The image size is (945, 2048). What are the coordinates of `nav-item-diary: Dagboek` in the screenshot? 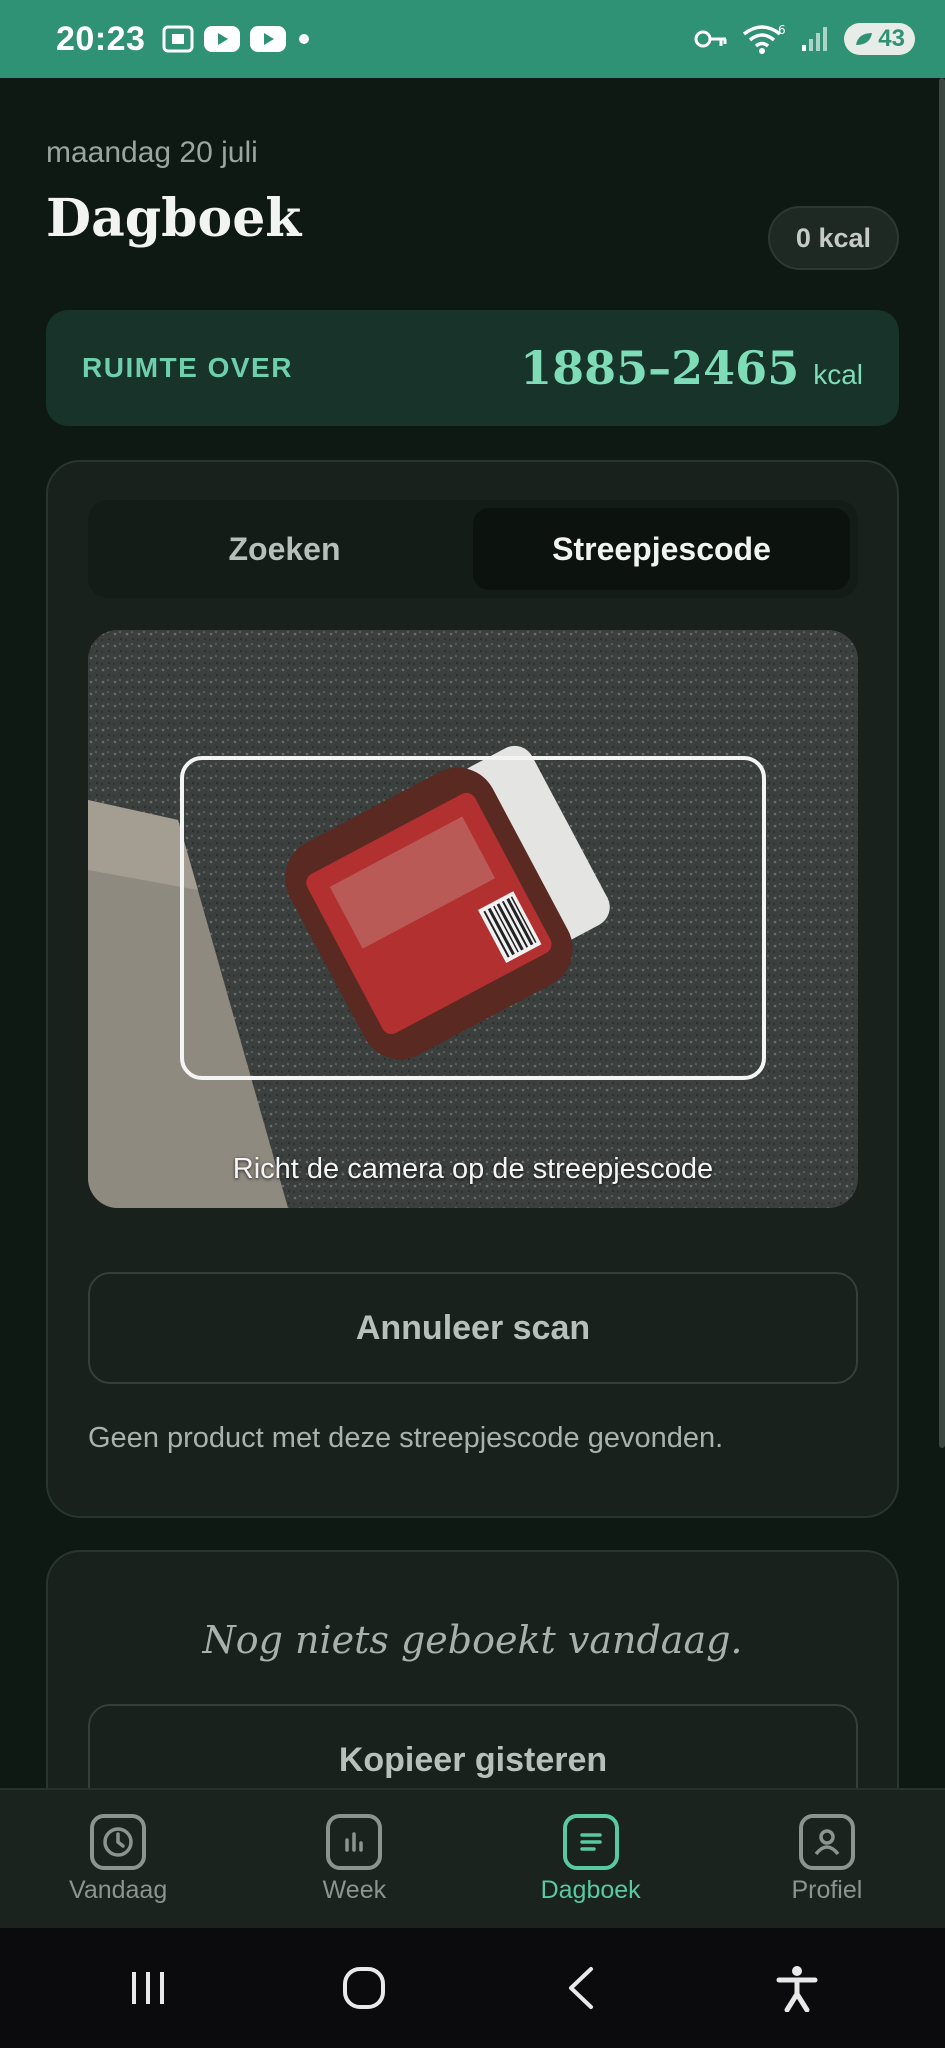 It's located at (591, 1859).